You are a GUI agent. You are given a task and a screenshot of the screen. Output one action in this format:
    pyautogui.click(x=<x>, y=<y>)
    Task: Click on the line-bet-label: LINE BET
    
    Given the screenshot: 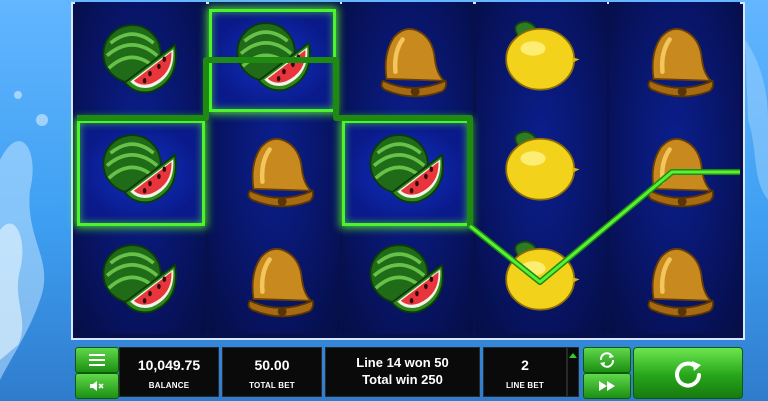 What is the action you would take?
    pyautogui.click(x=525, y=385)
    